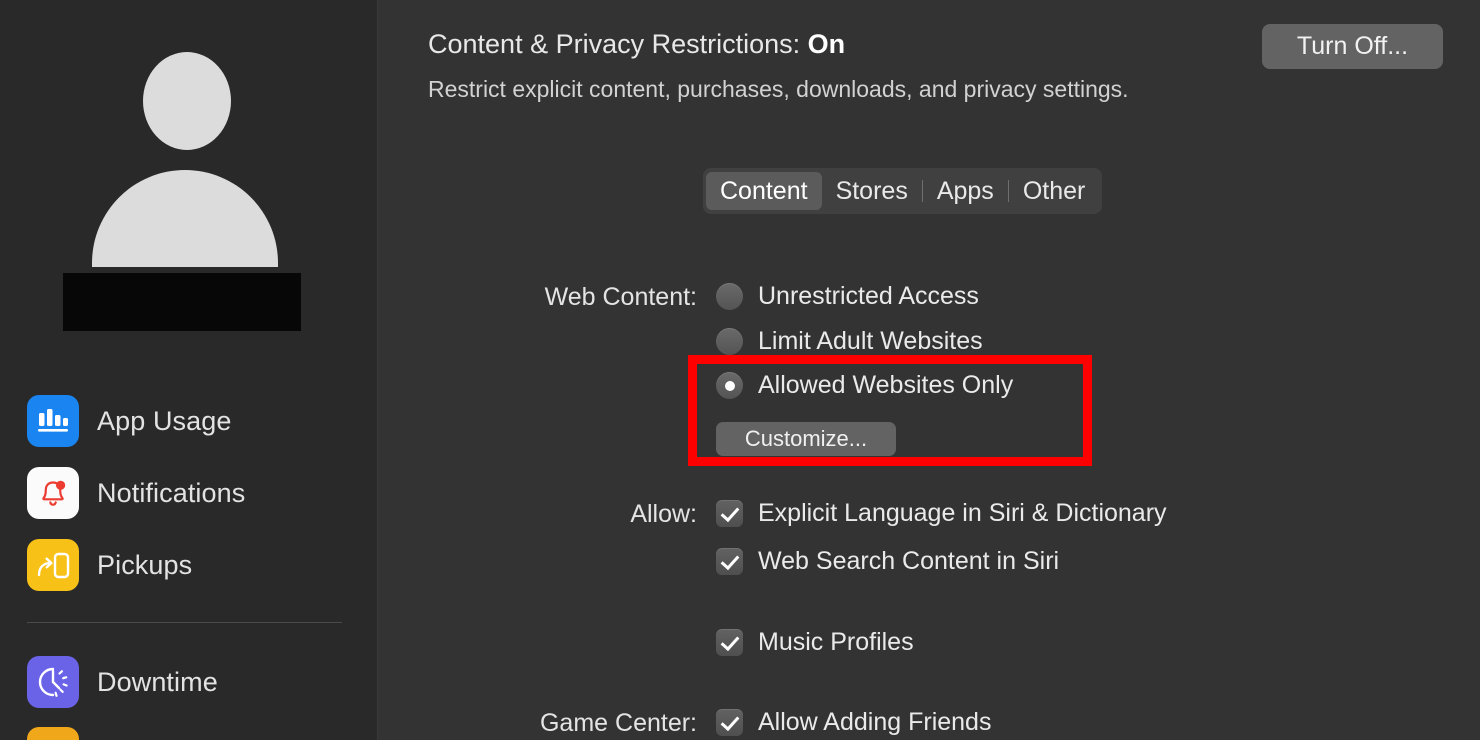  I want to click on tab-stores: Stores, so click(872, 191).